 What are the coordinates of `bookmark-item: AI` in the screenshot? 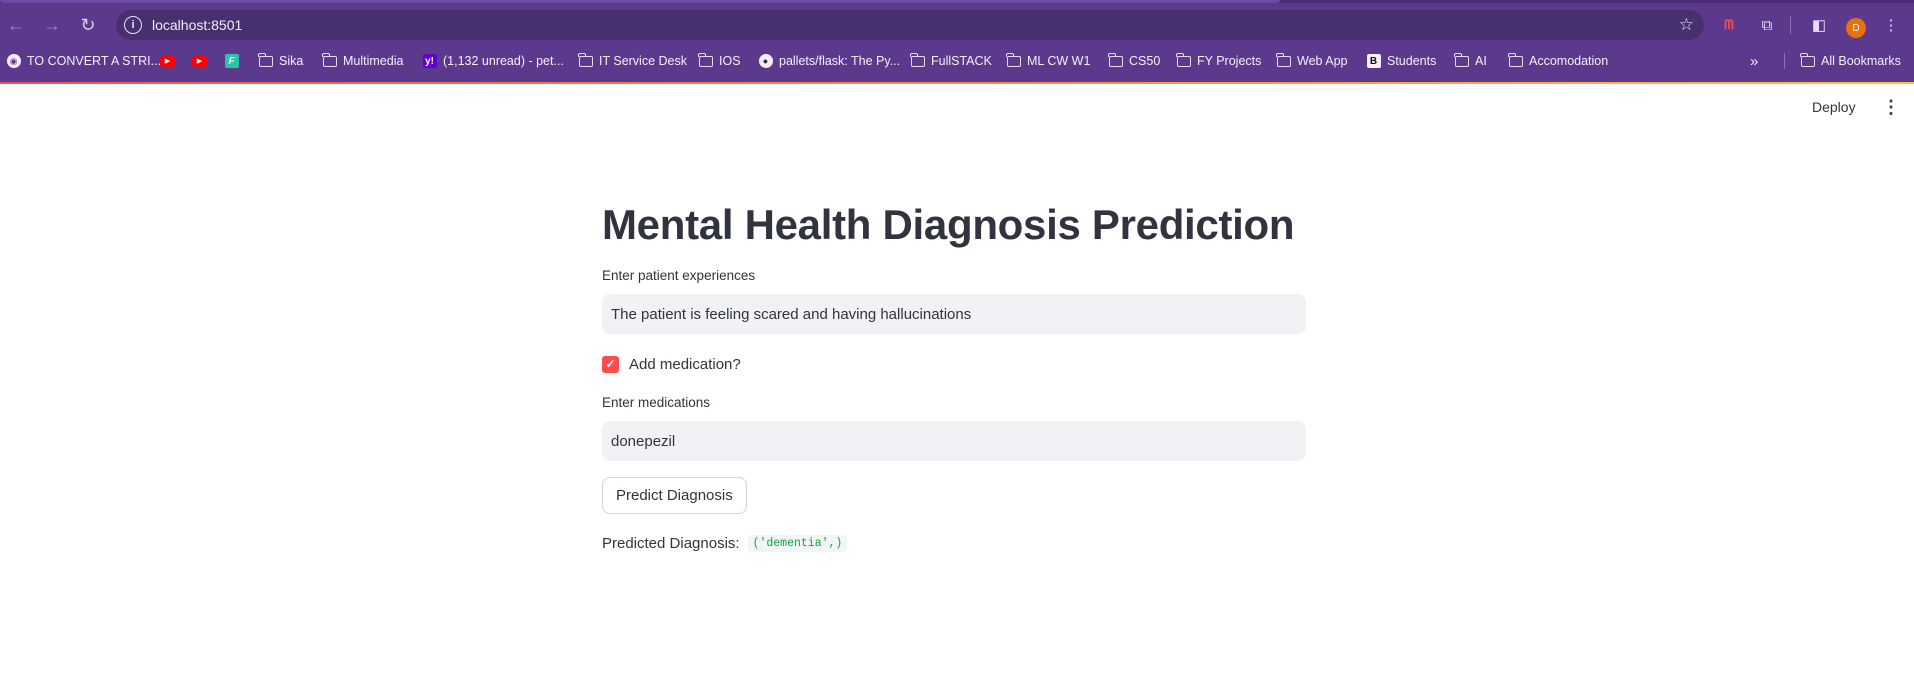 It's located at (1470, 61).